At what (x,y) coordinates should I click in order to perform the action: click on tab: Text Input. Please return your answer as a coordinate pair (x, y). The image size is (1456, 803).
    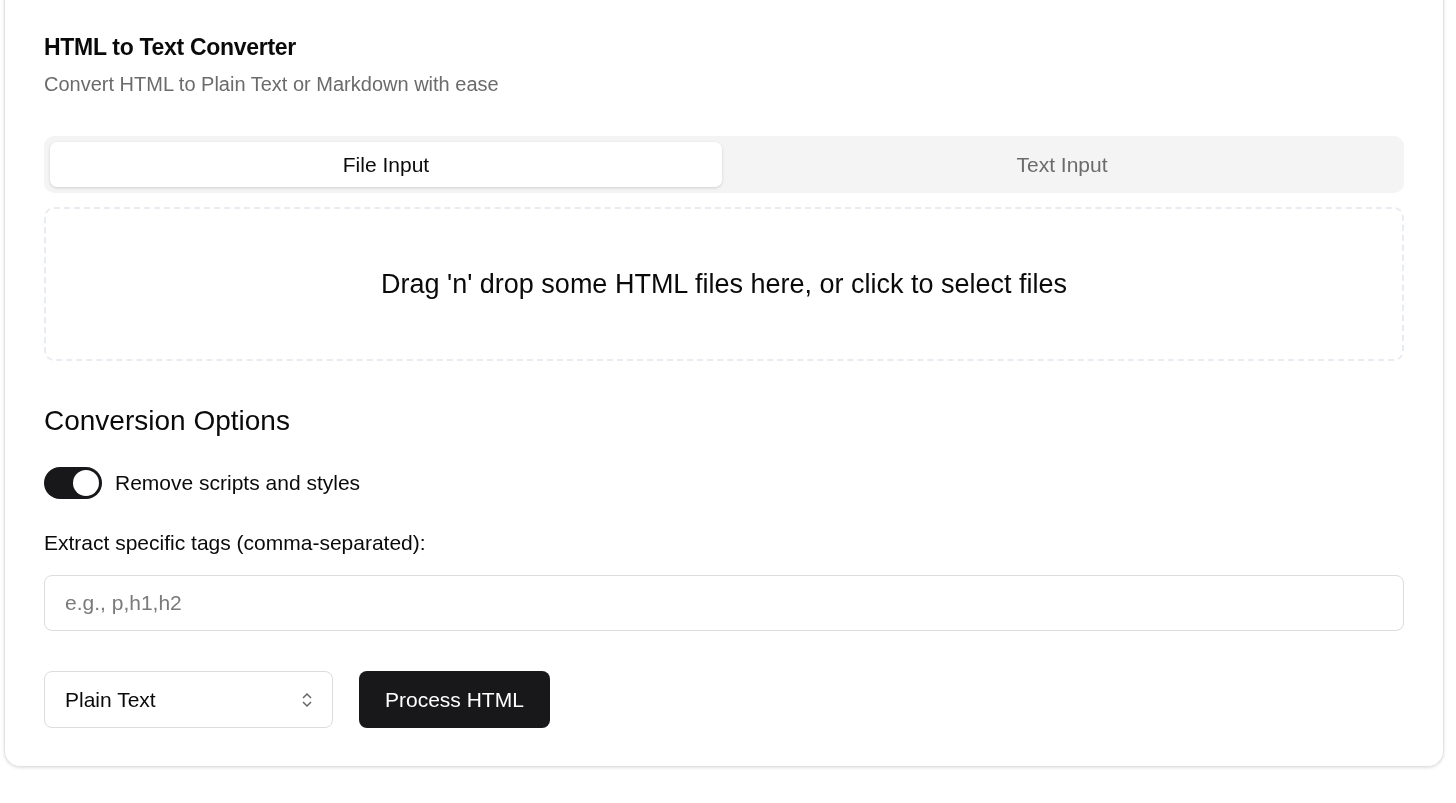
    Looking at the image, I should click on (1062, 164).